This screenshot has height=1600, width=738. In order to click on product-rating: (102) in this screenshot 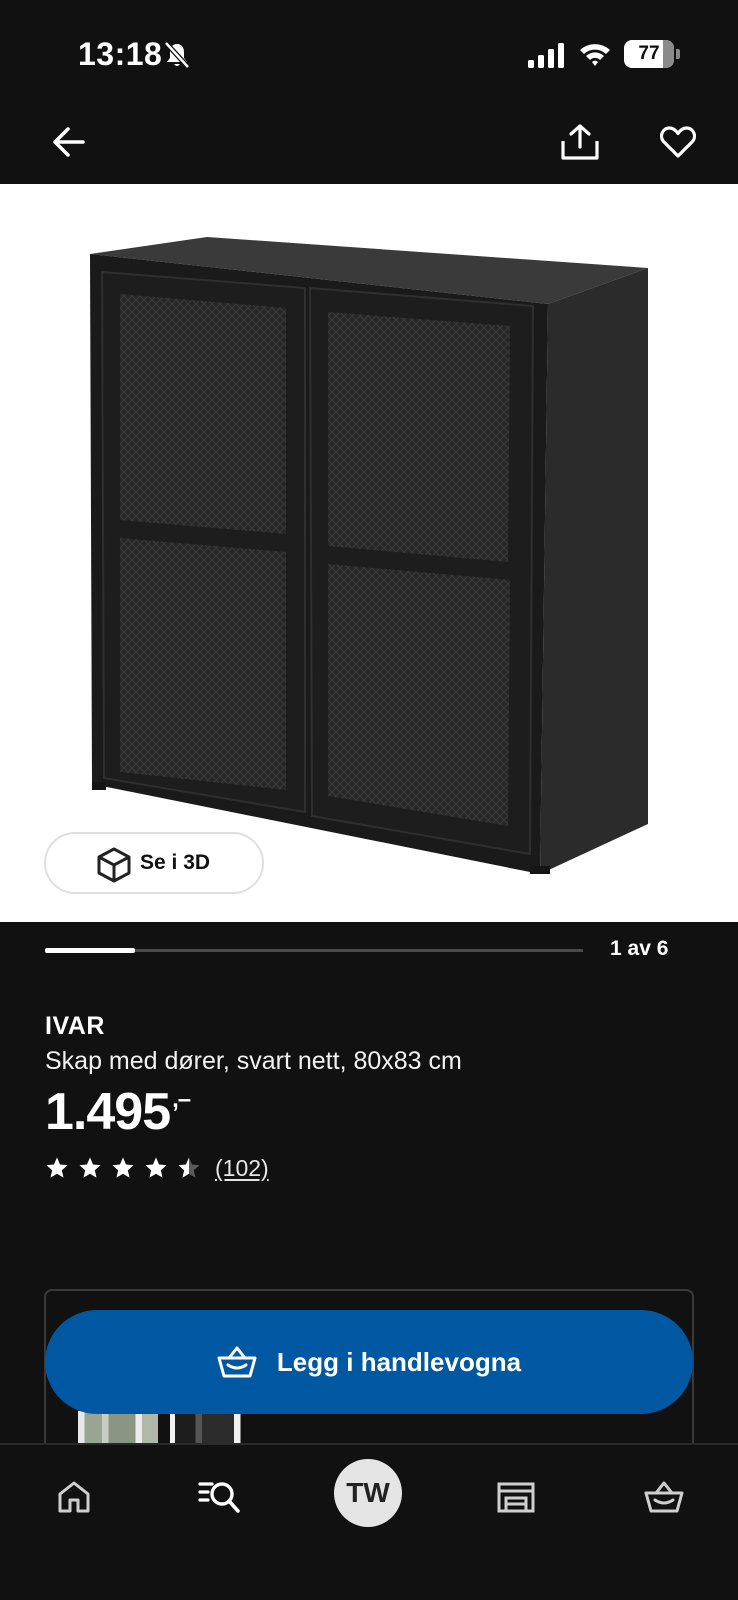, I will do `click(157, 1168)`.